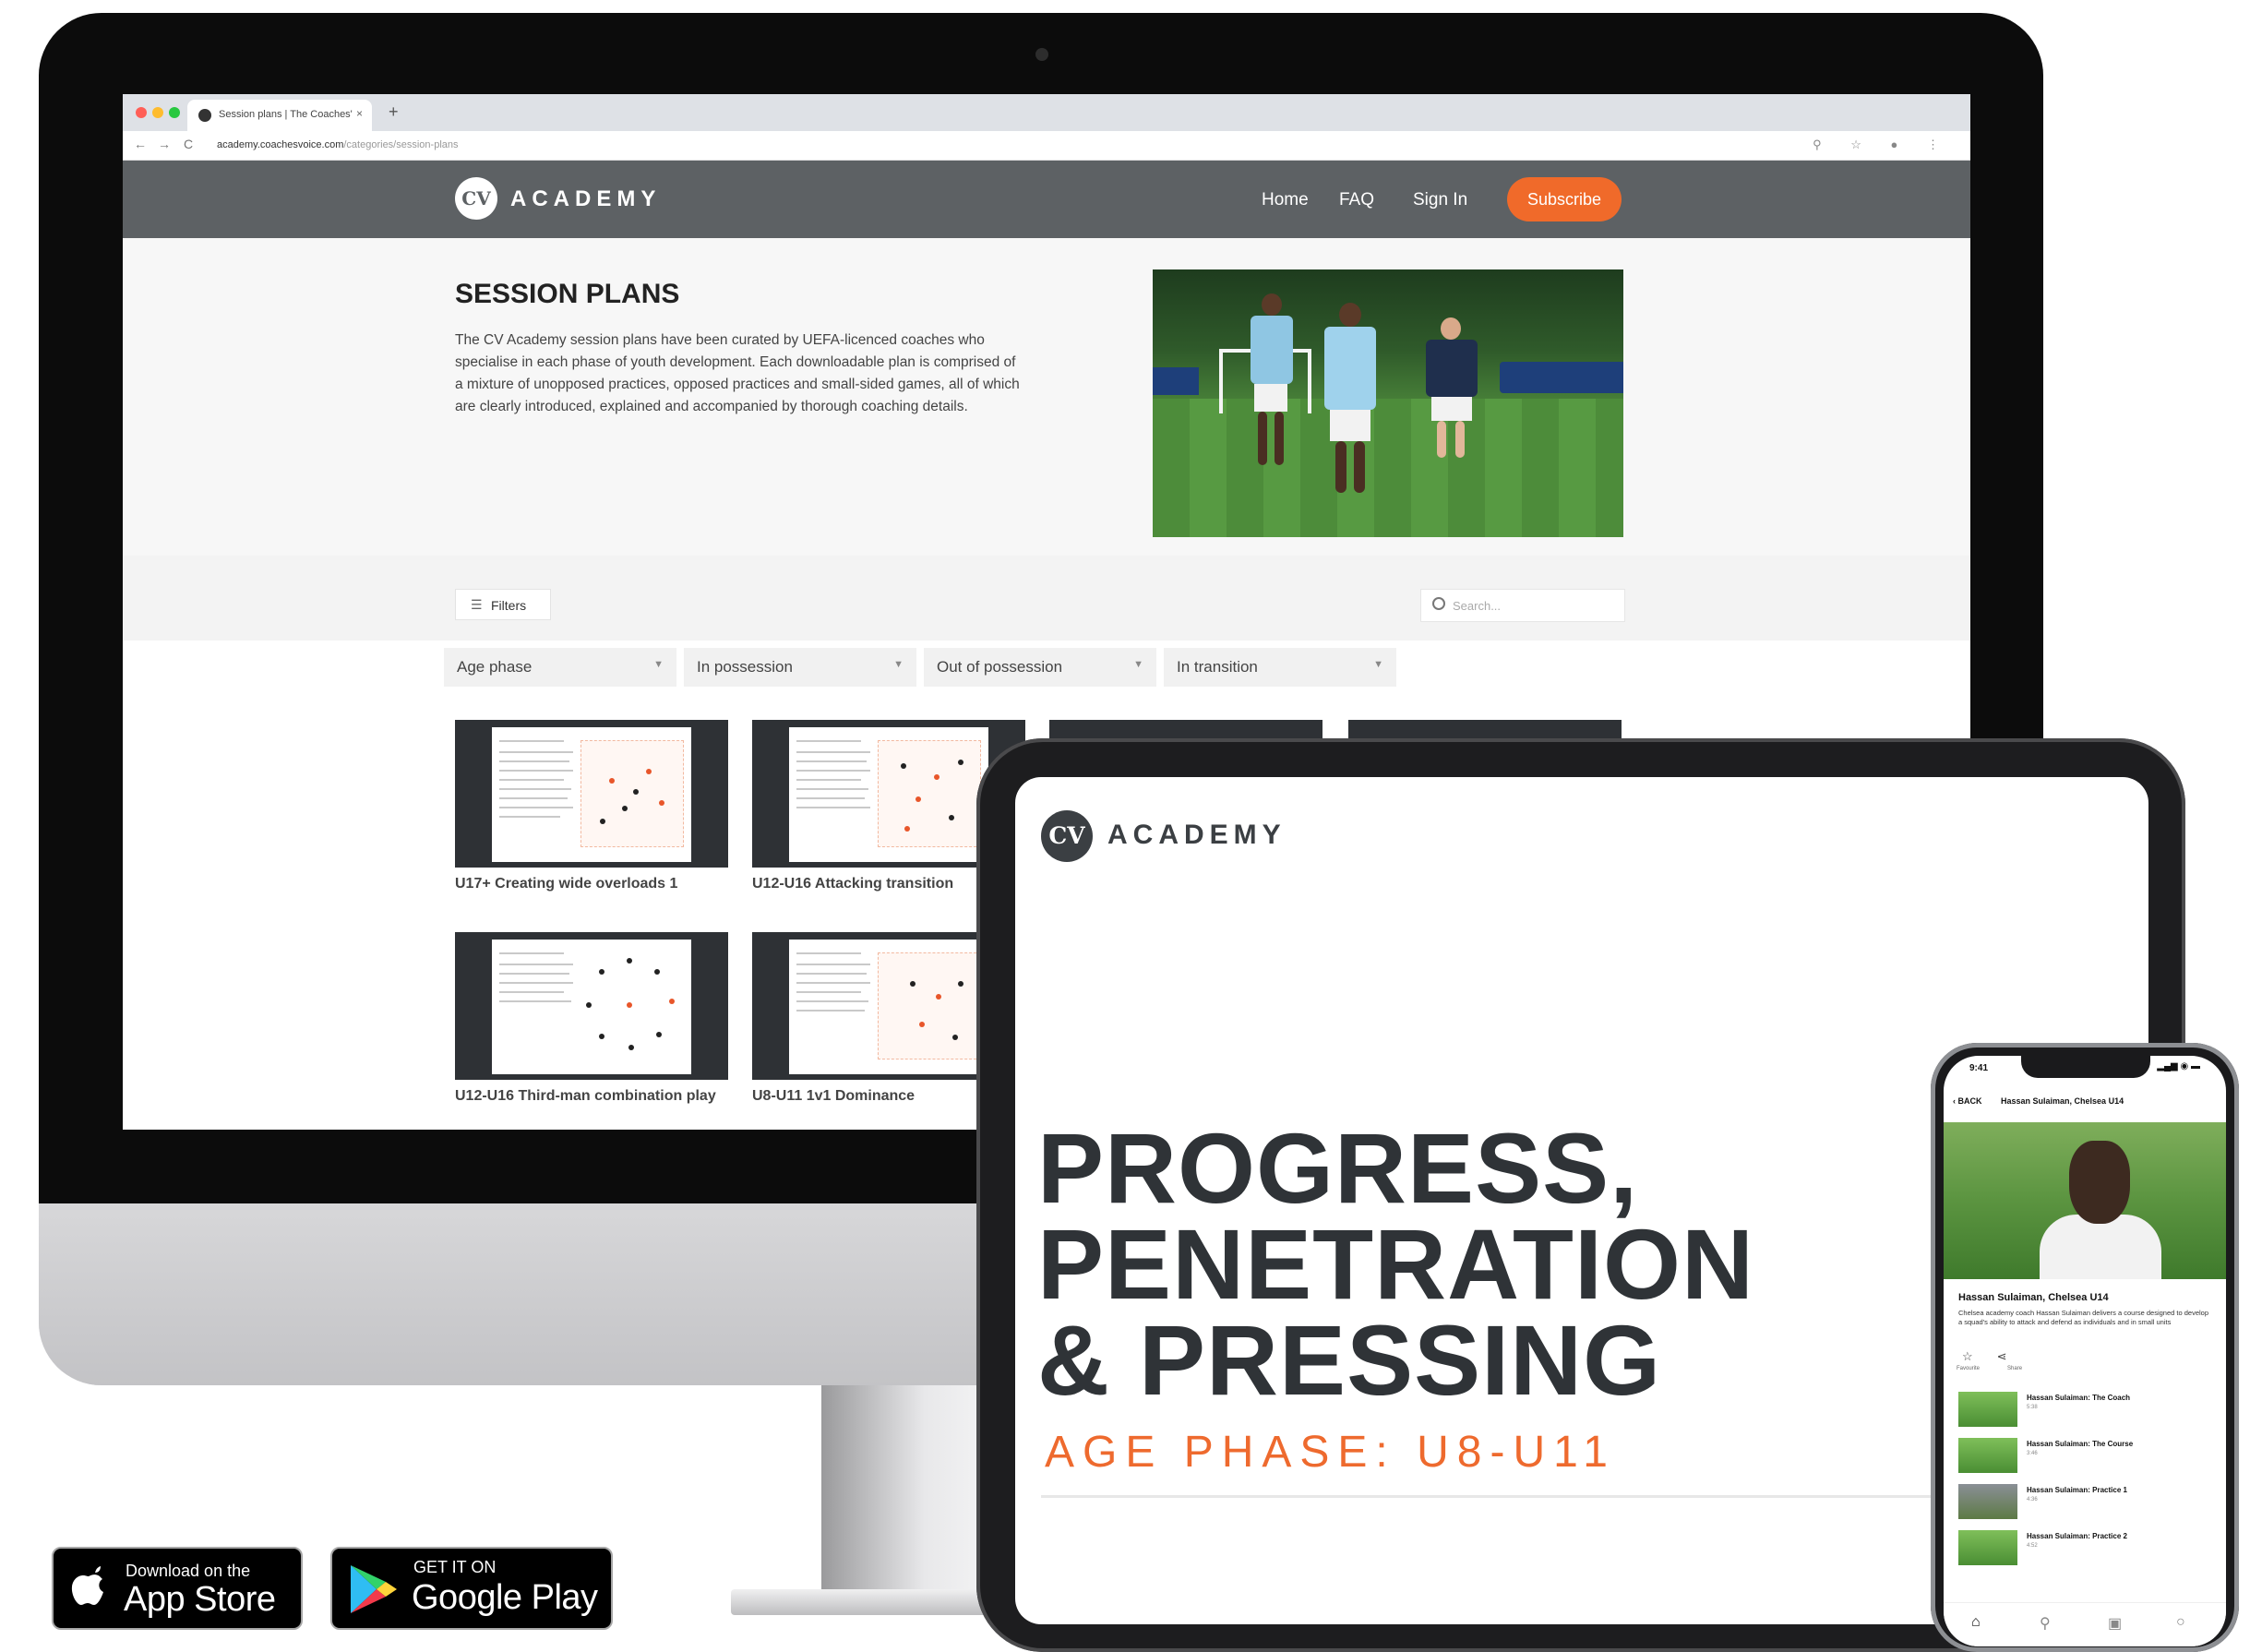 This screenshot has width=2250, height=1652. Describe the element at coordinates (2087, 1549) in the screenshot. I see `video-list-item: Hassan Sulaiman: Practice 2 4:52` at that location.